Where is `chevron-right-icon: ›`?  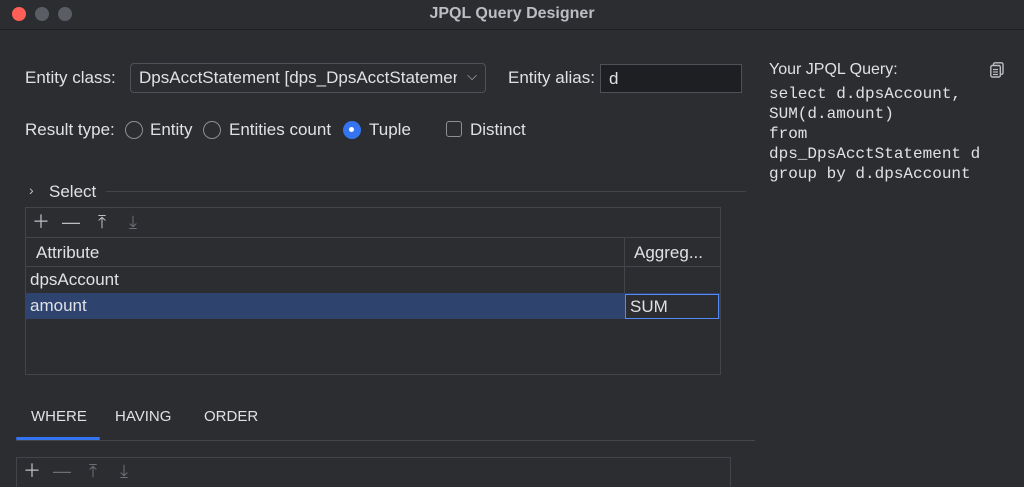 chevron-right-icon: › is located at coordinates (31, 190).